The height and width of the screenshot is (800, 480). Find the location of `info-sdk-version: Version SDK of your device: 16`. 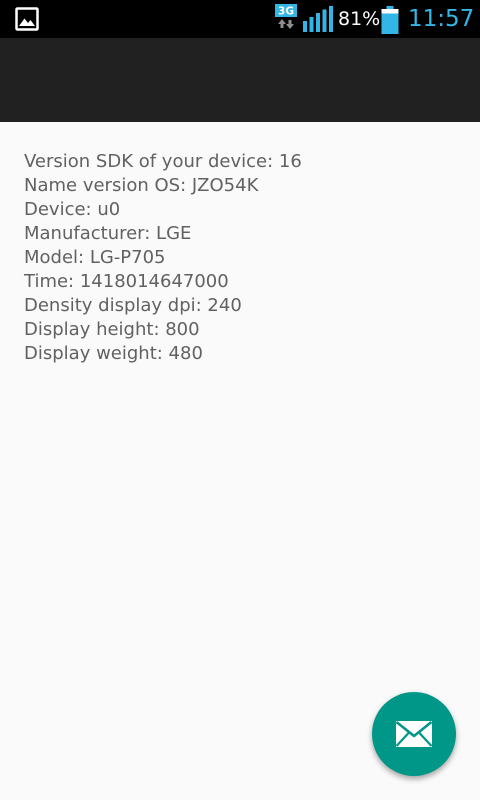

info-sdk-version: Version SDK of your device: 16 is located at coordinates (163, 161).